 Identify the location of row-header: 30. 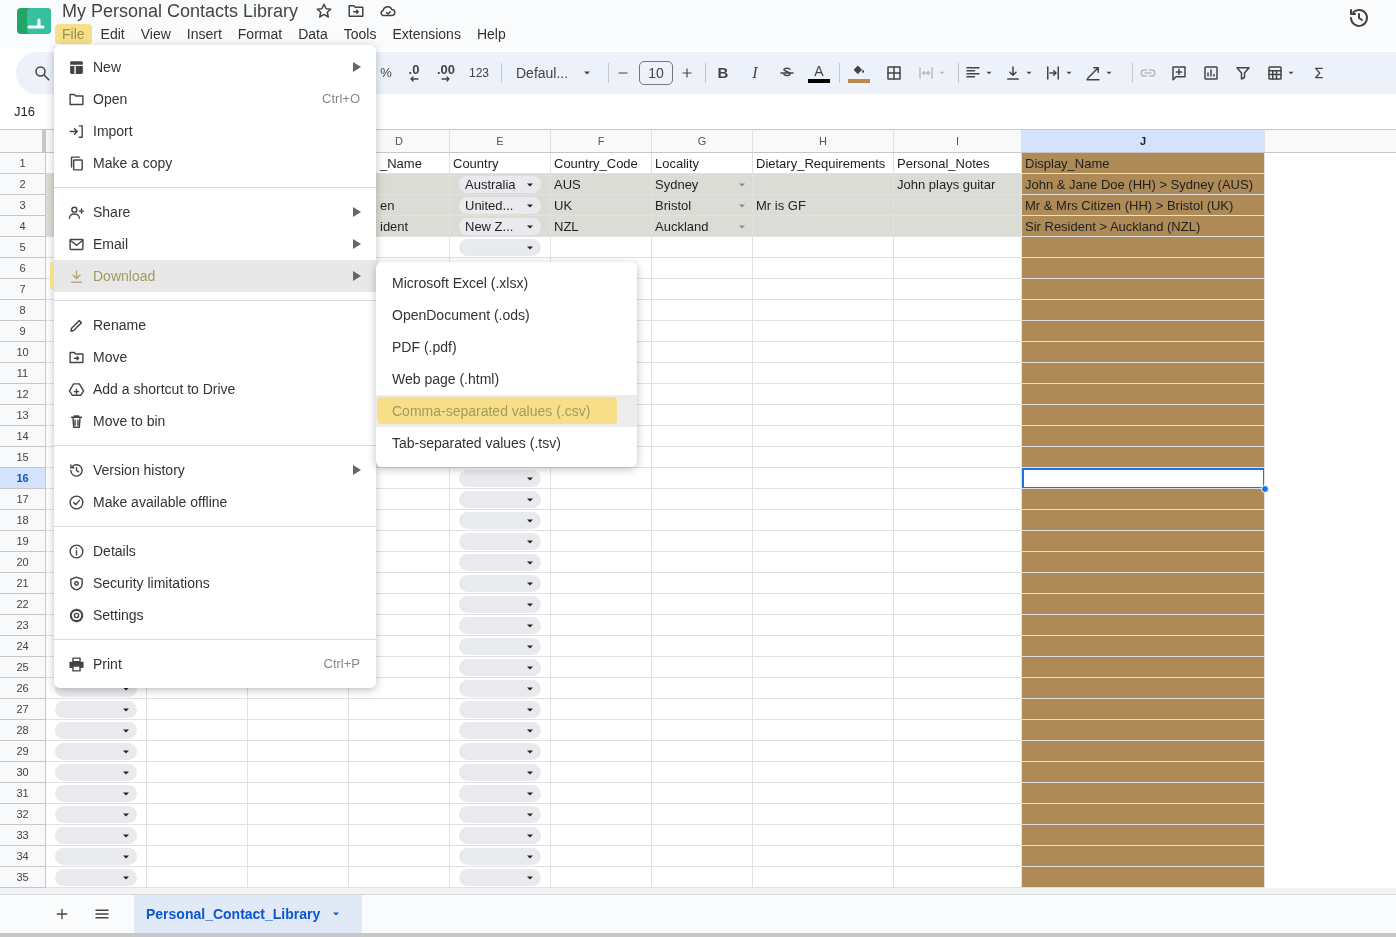
(23, 772).